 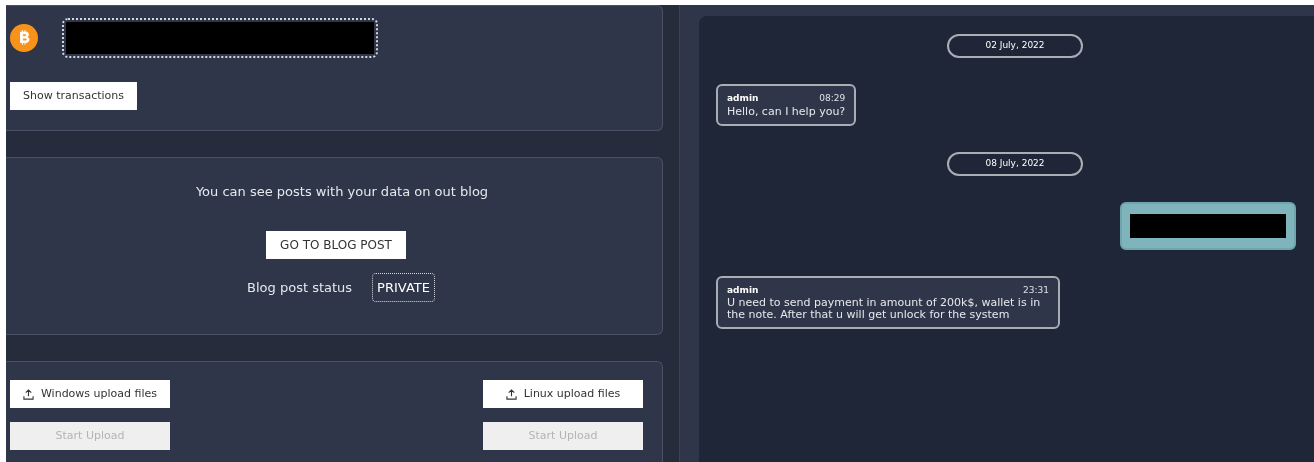 What do you see at coordinates (884, 309) in the screenshot?
I see `message-text: U need to send payment in amount of 200k$, wallet is in the note. After that u will get unlock for the system` at bounding box center [884, 309].